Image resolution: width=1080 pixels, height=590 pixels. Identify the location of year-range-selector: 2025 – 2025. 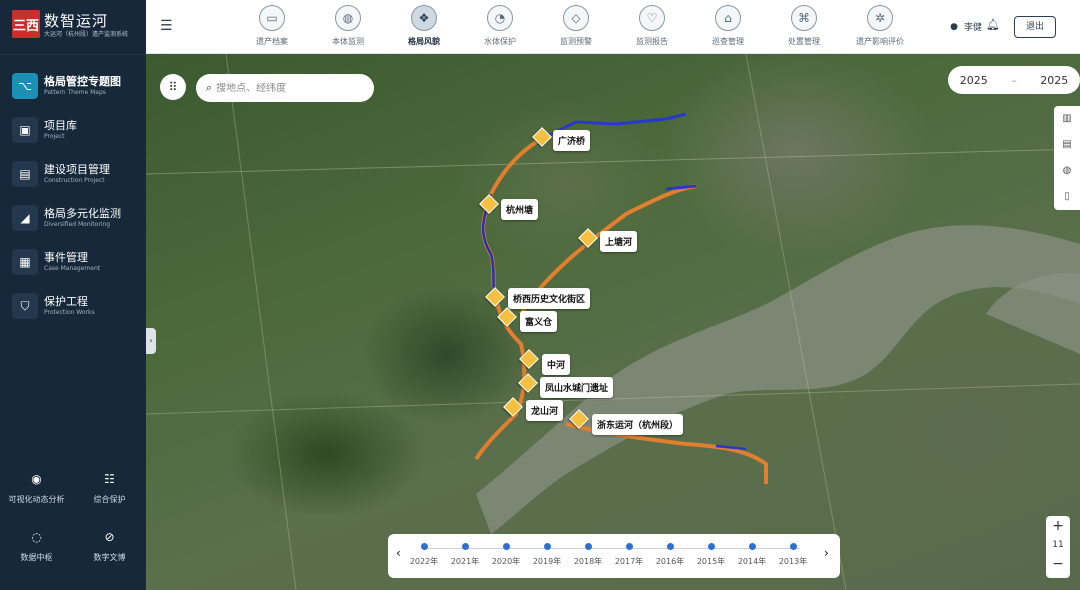
(1014, 80).